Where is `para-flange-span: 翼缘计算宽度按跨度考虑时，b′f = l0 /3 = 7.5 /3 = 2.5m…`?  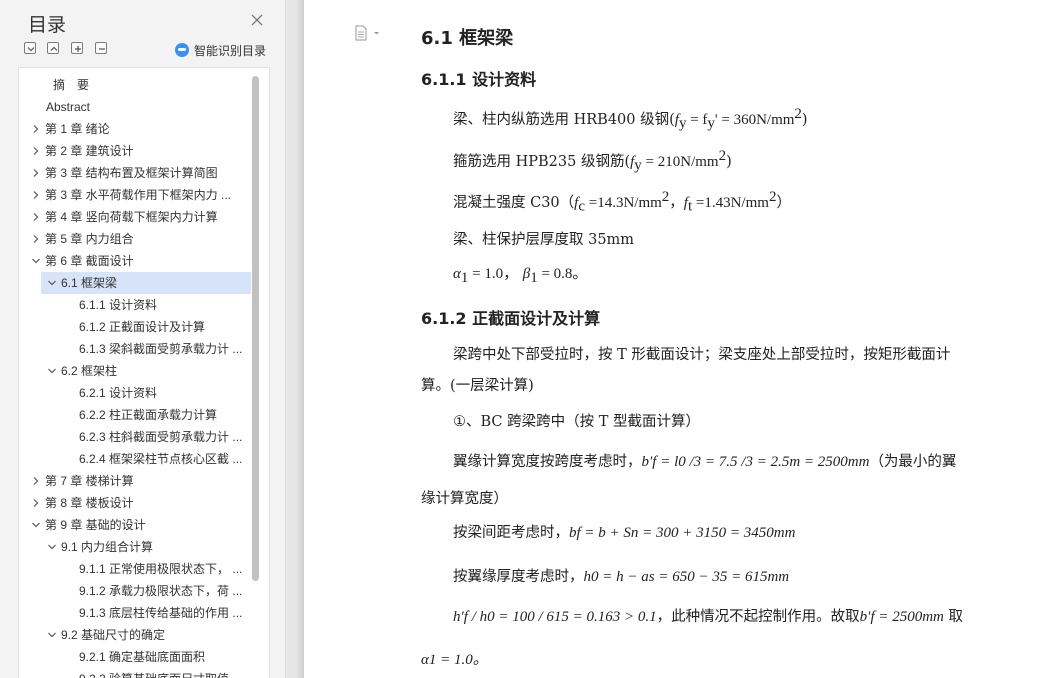 para-flange-span: 翼缘计算宽度按跨度考虑时，b′f = l0 /3 = 7.5 /3 = 2.5m… is located at coordinates (705, 462).